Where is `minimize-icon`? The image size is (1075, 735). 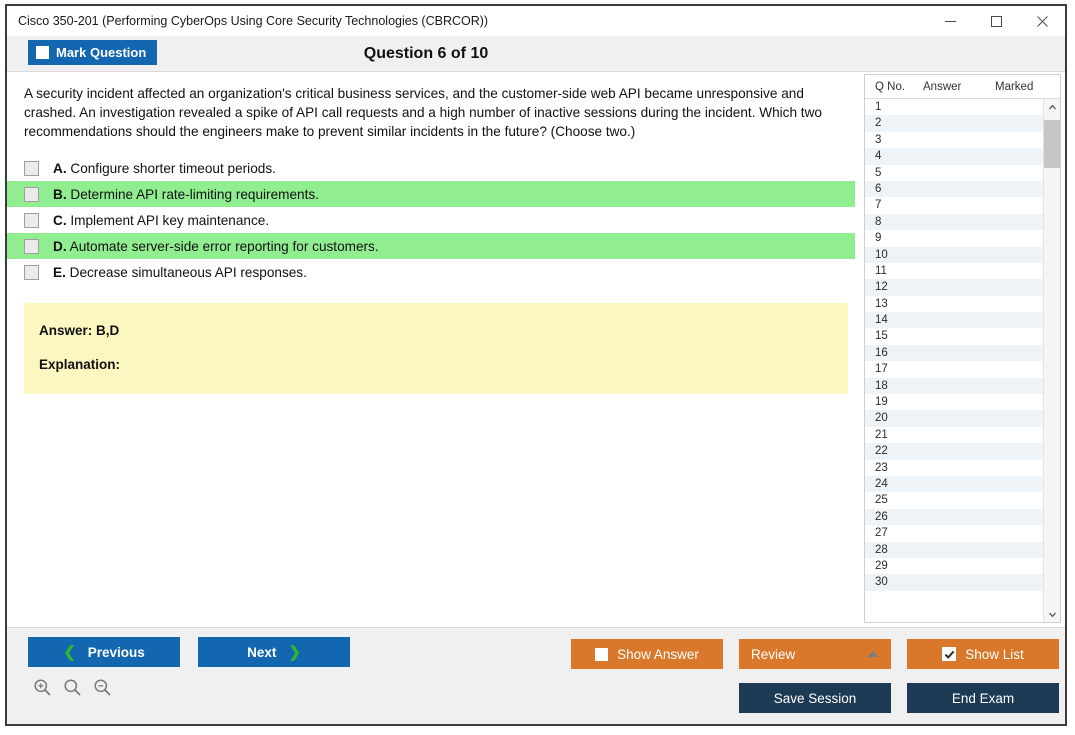
minimize-icon is located at coordinates (950, 21).